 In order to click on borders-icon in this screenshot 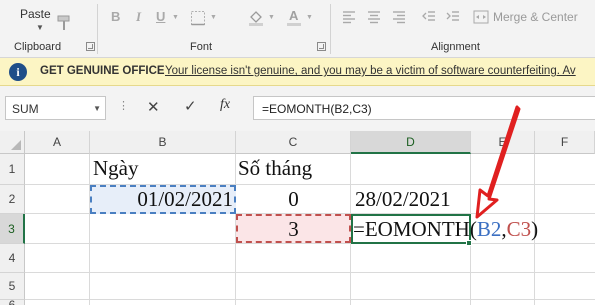, I will do `click(198, 18)`.